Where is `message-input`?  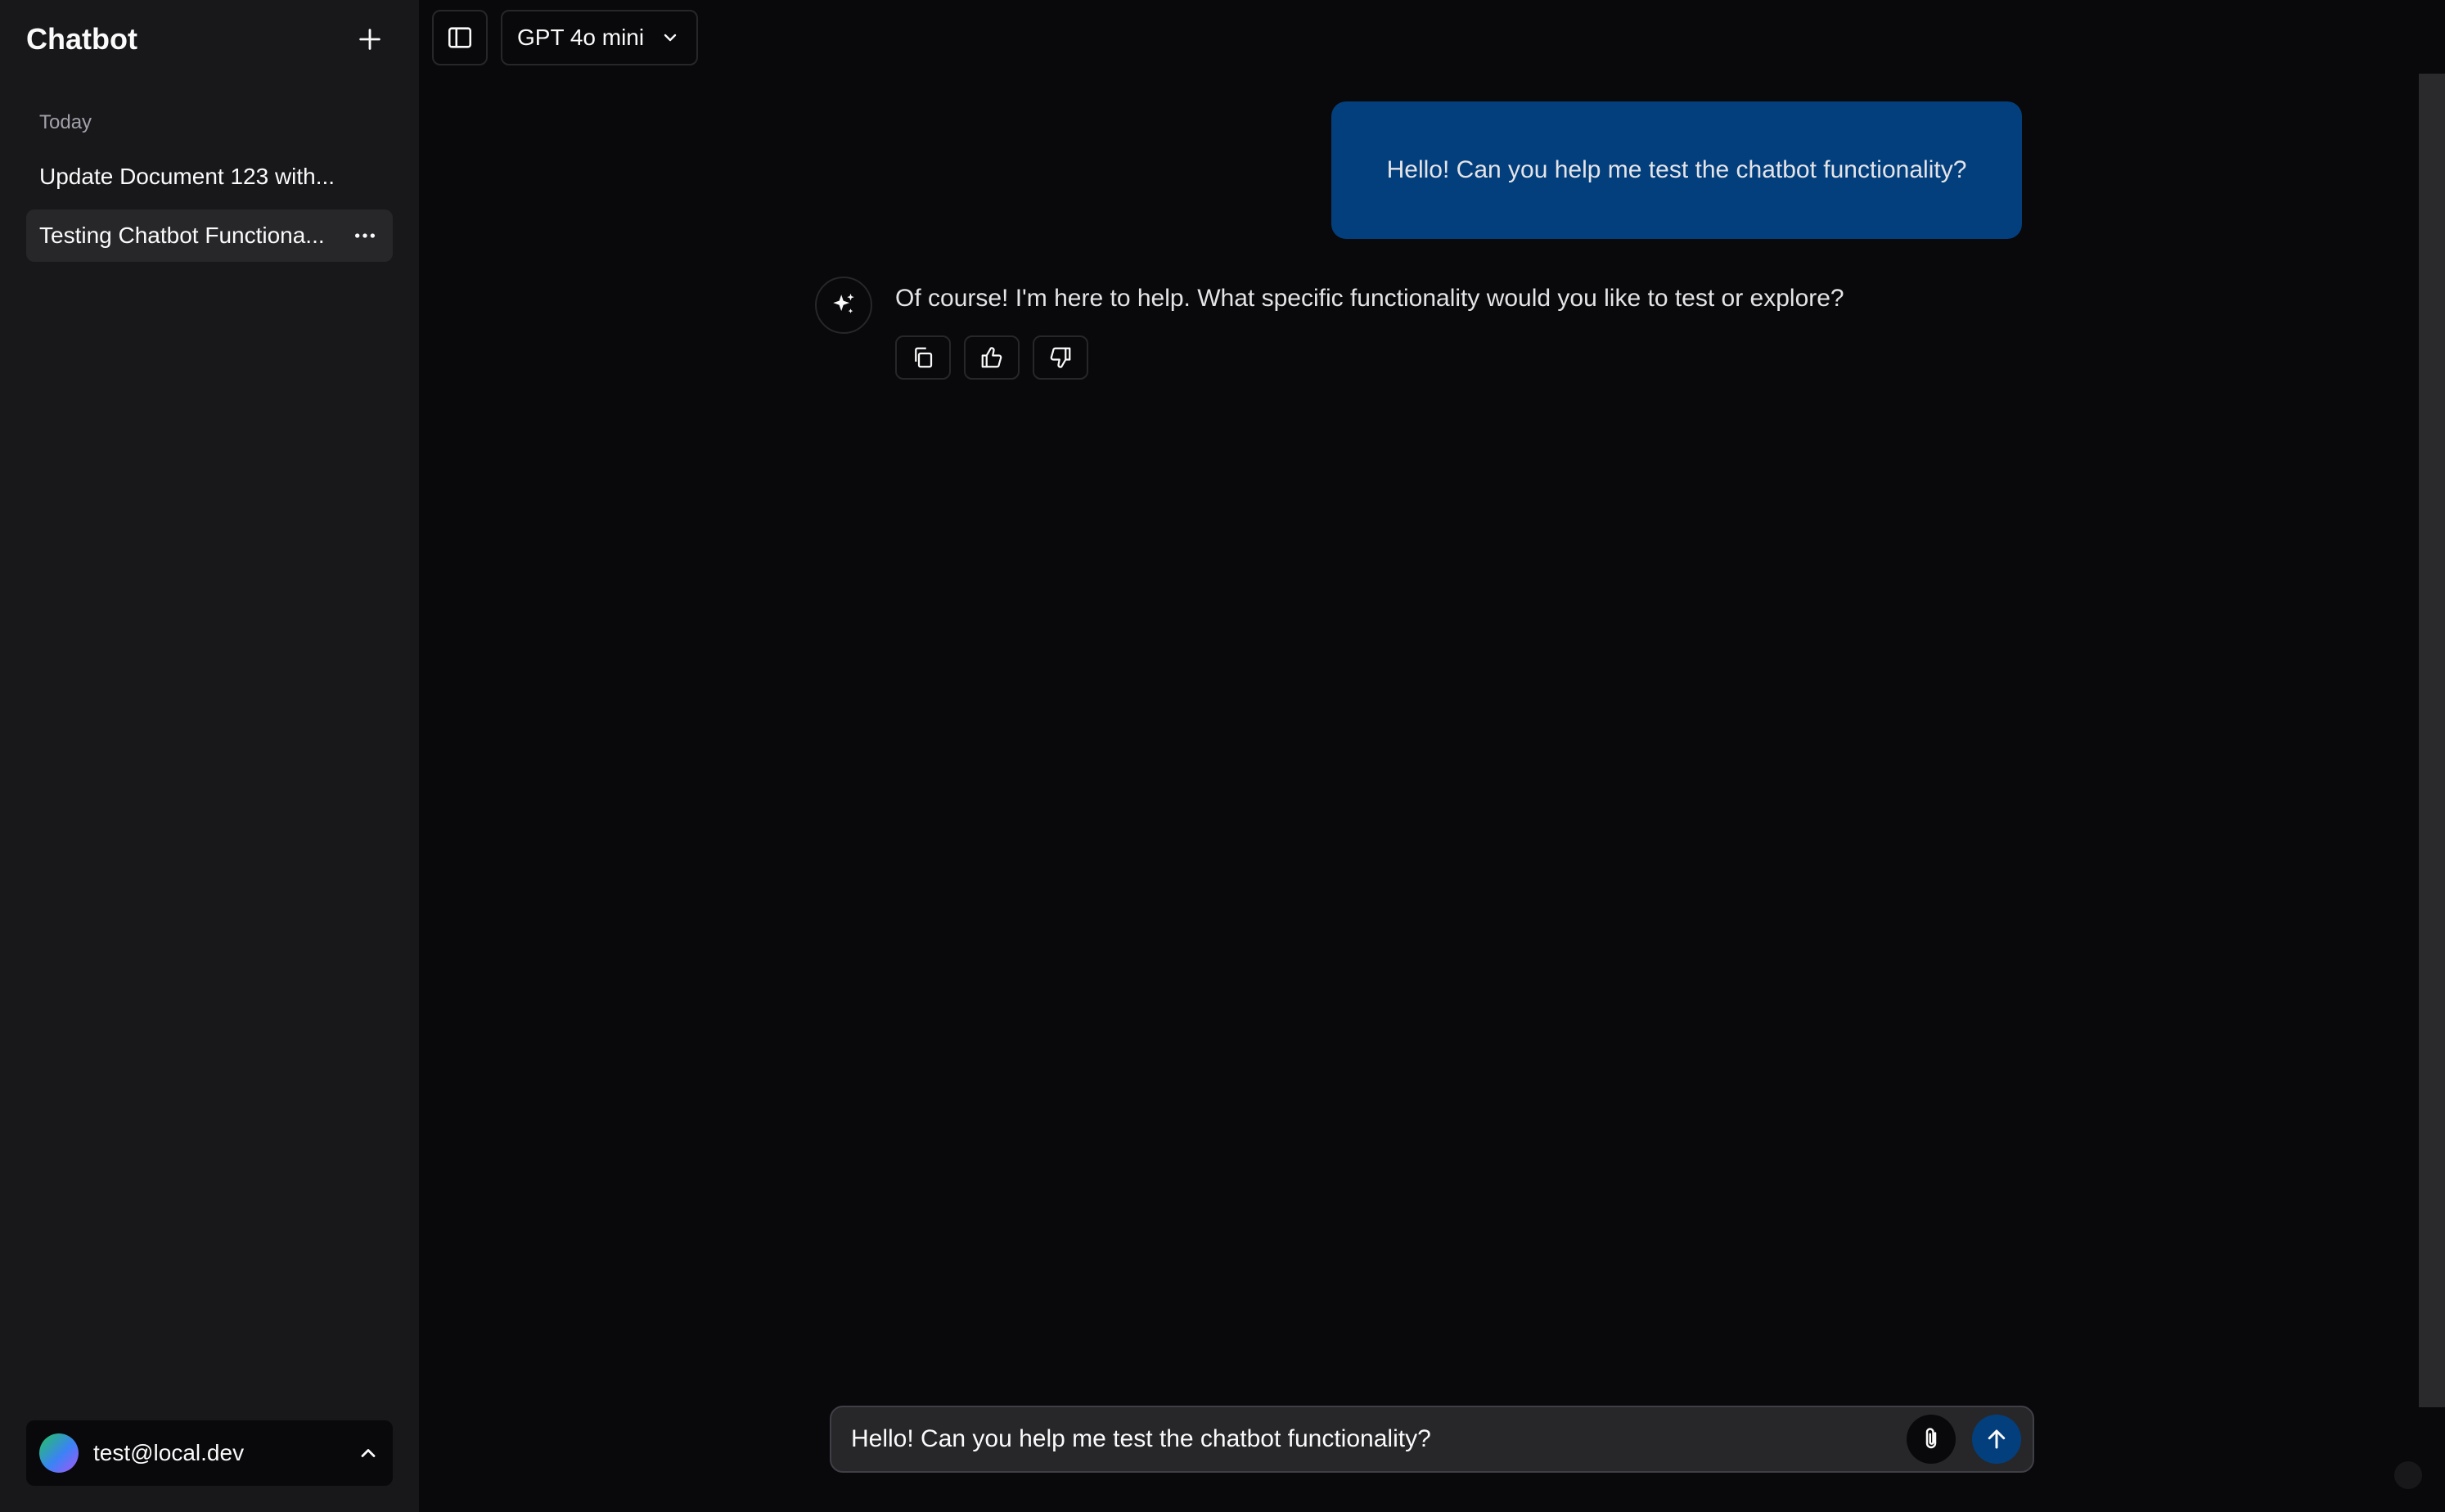 message-input is located at coordinates (1379, 1439).